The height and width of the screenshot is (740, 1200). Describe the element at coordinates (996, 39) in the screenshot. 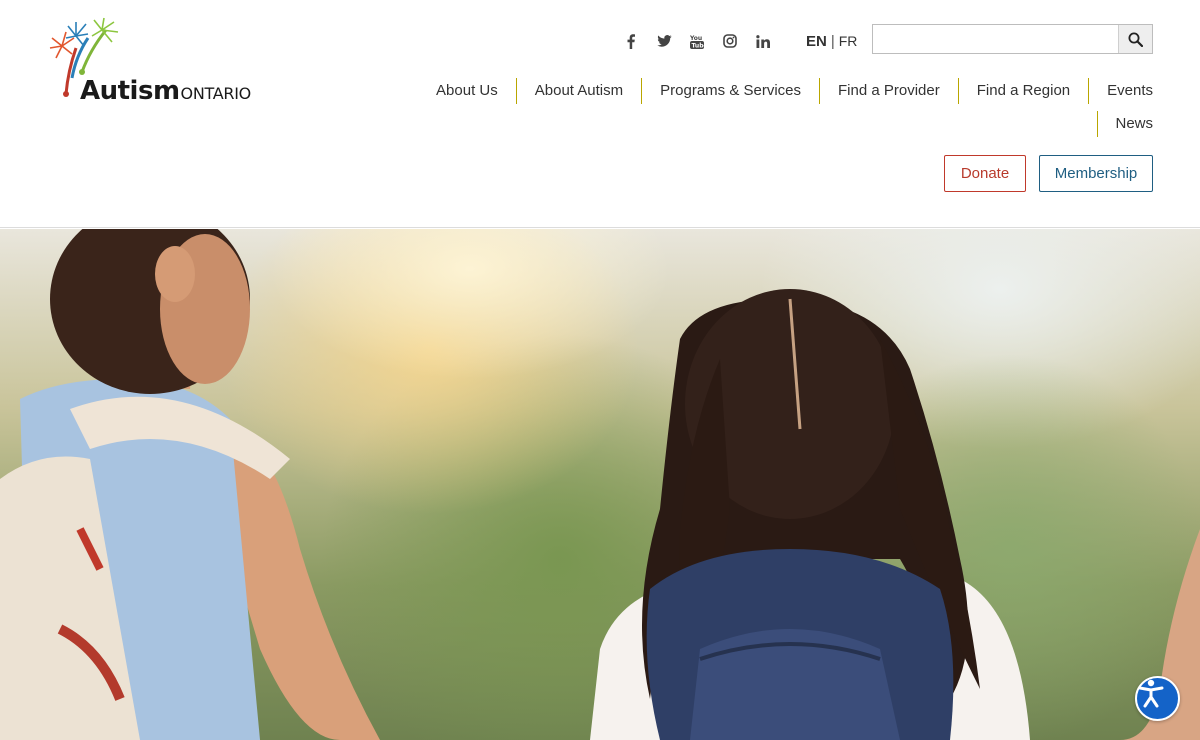

I see `search-input` at that location.